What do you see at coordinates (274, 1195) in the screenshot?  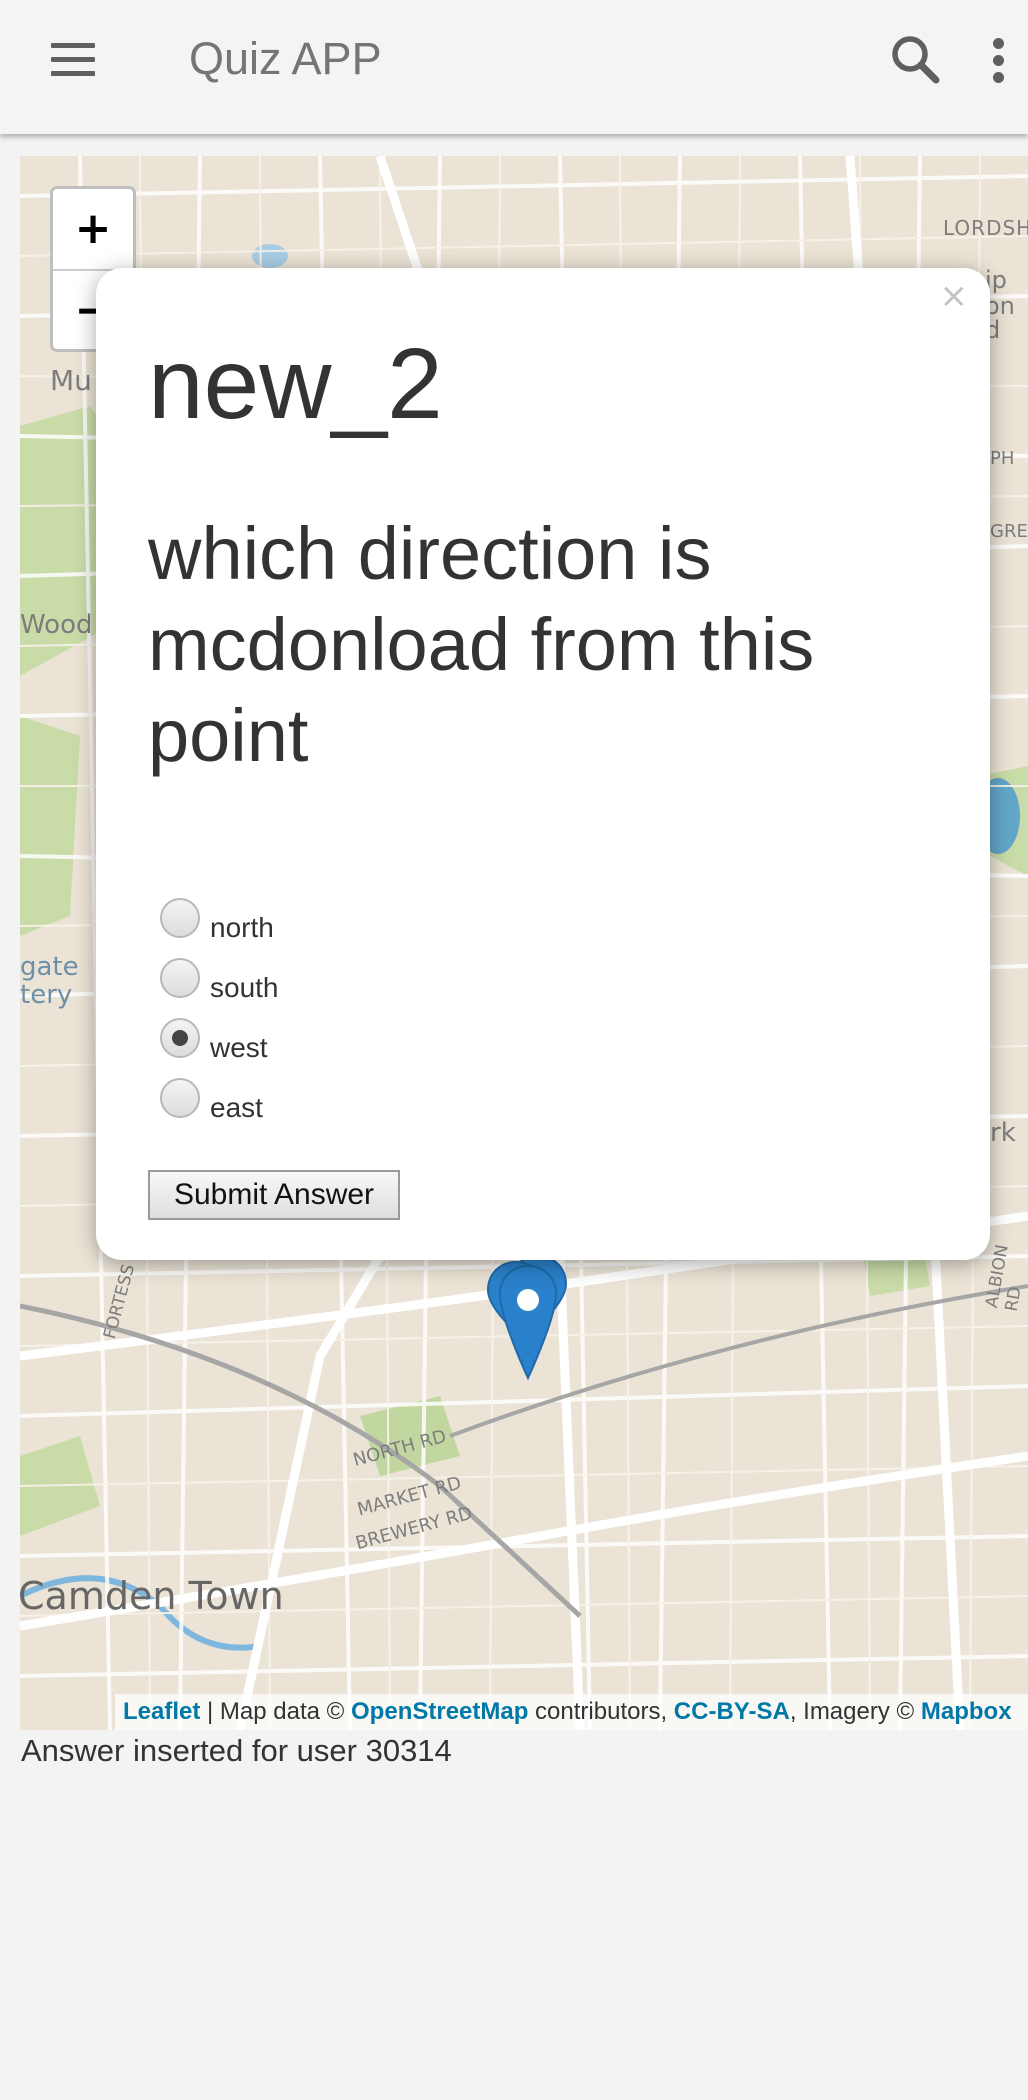 I see `submit-answer-button: Submit Answer` at bounding box center [274, 1195].